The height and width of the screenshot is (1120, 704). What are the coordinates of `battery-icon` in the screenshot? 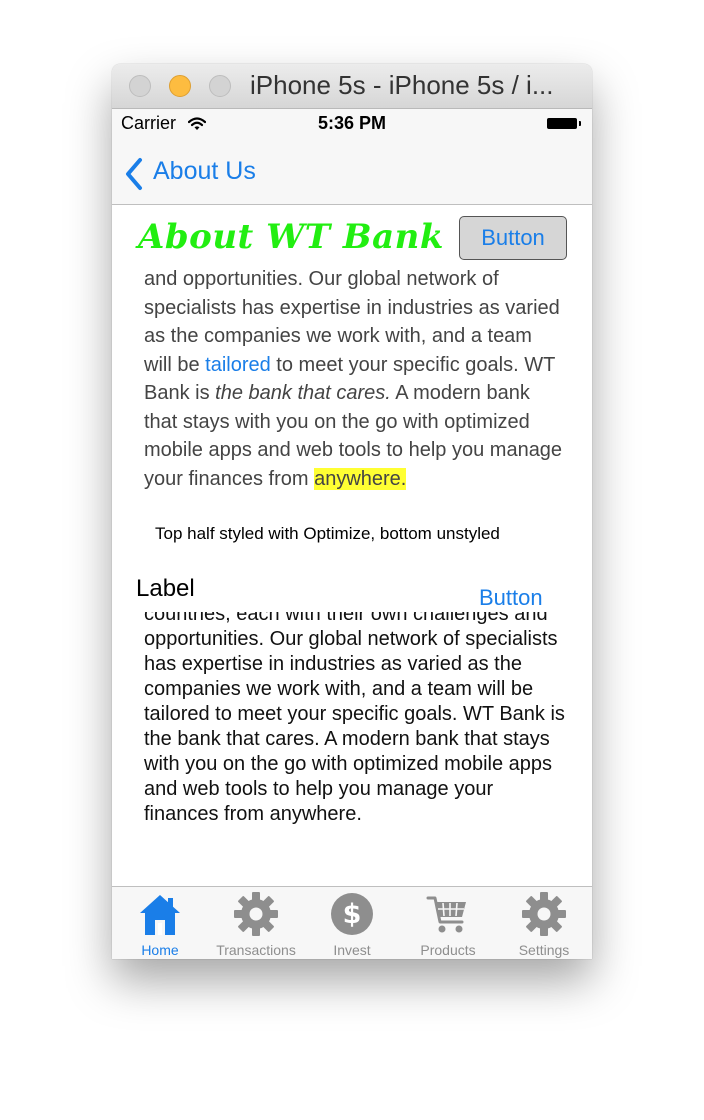 It's located at (564, 123).